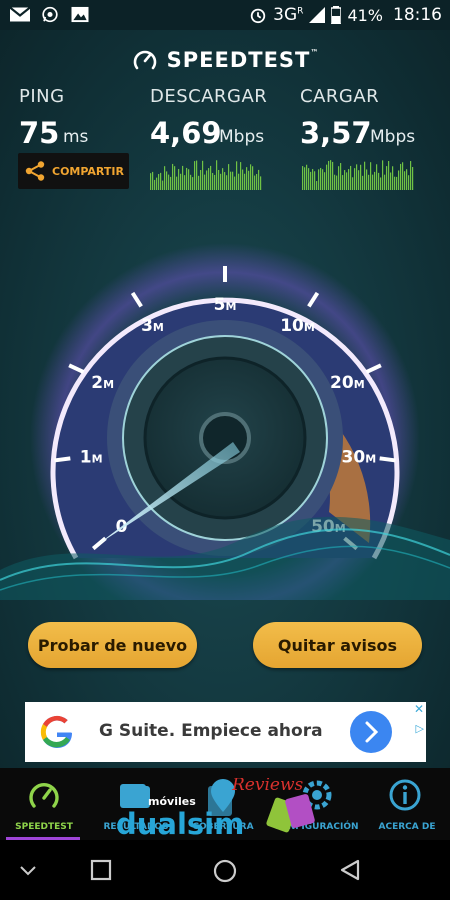 Image resolution: width=450 pixels, height=900 pixels. What do you see at coordinates (337, 645) in the screenshot?
I see `remove-ads-button: Quitar avisos` at bounding box center [337, 645].